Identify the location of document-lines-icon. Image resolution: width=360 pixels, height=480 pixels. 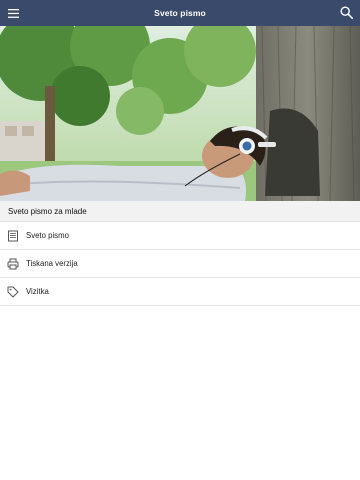
(13, 236).